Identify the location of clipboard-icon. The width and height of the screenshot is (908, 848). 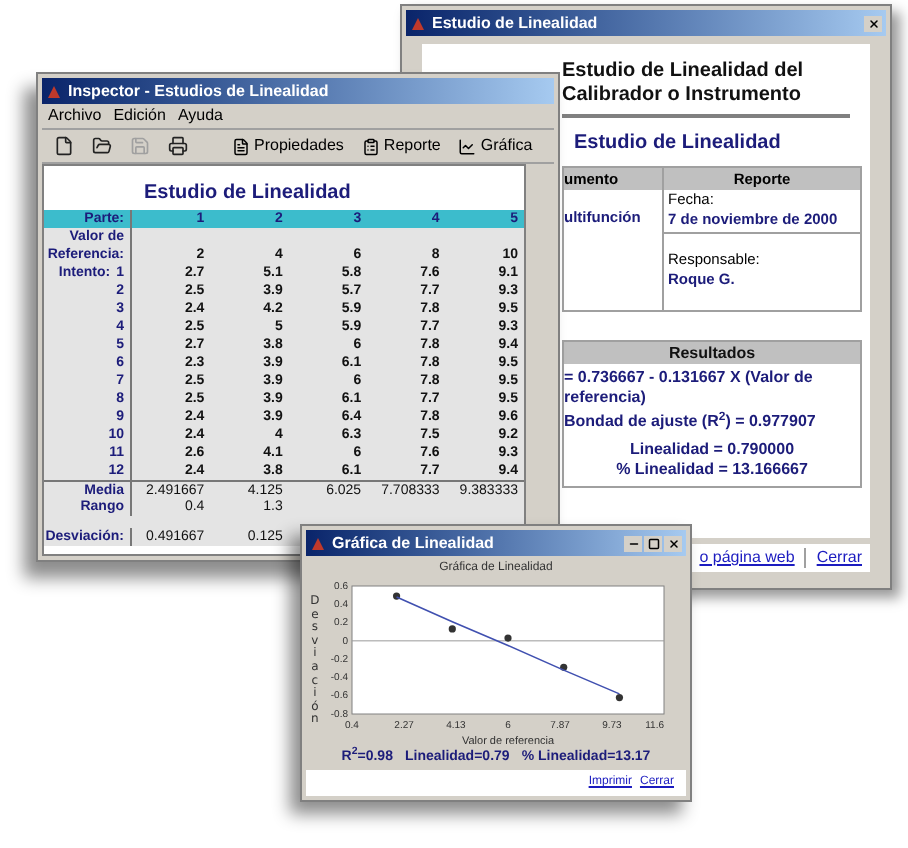
(370, 146).